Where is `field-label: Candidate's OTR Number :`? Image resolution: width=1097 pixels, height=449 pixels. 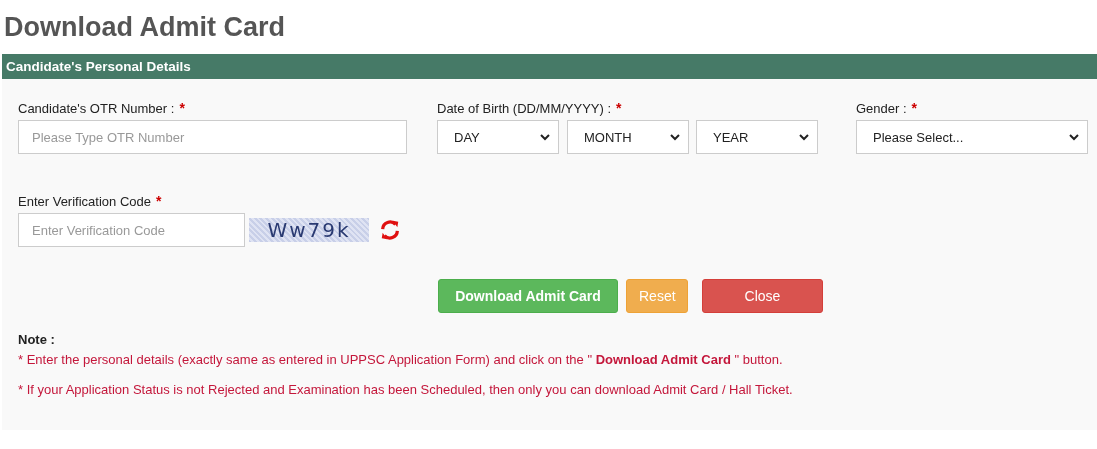
field-label: Candidate's OTR Number : is located at coordinates (96, 109).